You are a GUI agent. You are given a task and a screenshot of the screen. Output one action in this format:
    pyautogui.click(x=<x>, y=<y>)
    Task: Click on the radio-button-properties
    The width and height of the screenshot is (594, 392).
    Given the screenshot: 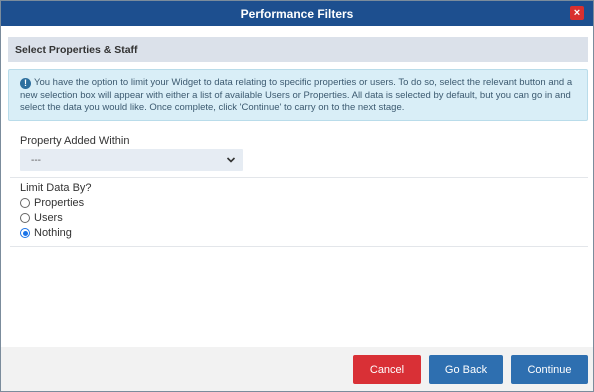 What is the action you would take?
    pyautogui.click(x=25, y=203)
    